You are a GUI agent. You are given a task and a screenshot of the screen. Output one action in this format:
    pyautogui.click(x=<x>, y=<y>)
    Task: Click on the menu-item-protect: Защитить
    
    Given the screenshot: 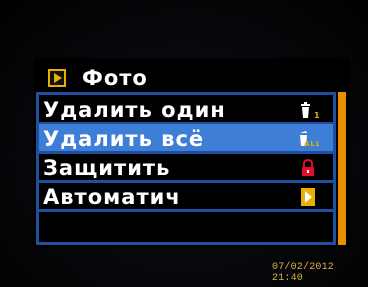 What is the action you would take?
    pyautogui.click(x=186, y=167)
    